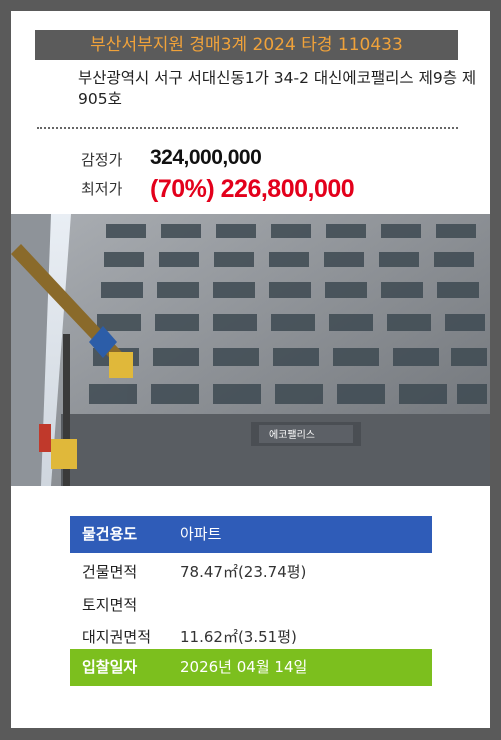  Describe the element at coordinates (251, 534) in the screenshot. I see `property-type-row: 물건용도 아파트` at that location.